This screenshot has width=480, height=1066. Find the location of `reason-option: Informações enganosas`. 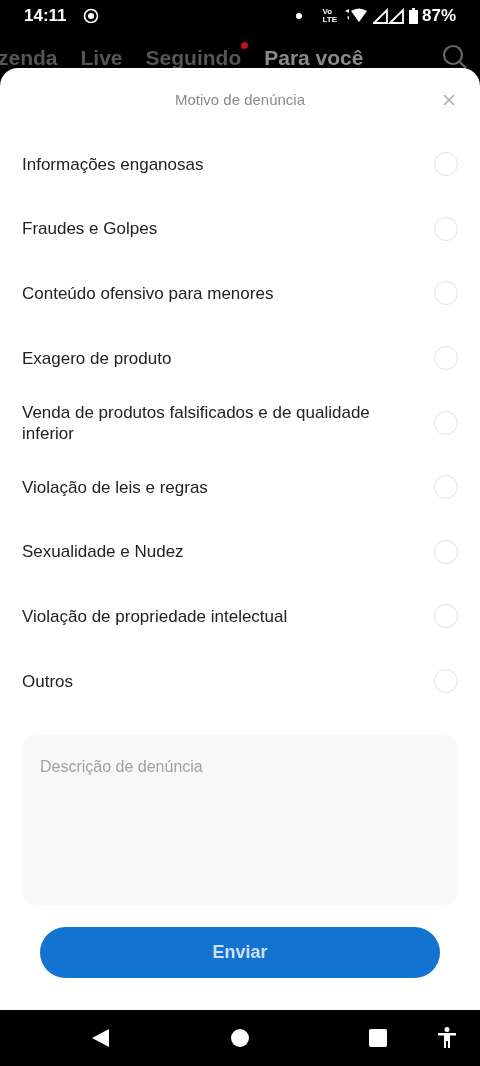

reason-option: Informações enganosas is located at coordinates (240, 164).